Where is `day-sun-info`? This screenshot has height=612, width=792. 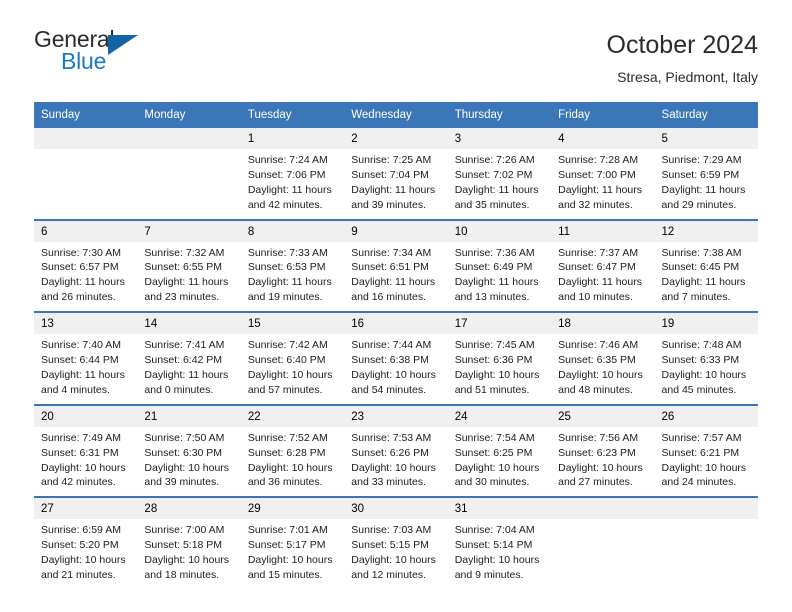
day-sun-info is located at coordinates (188, 184).